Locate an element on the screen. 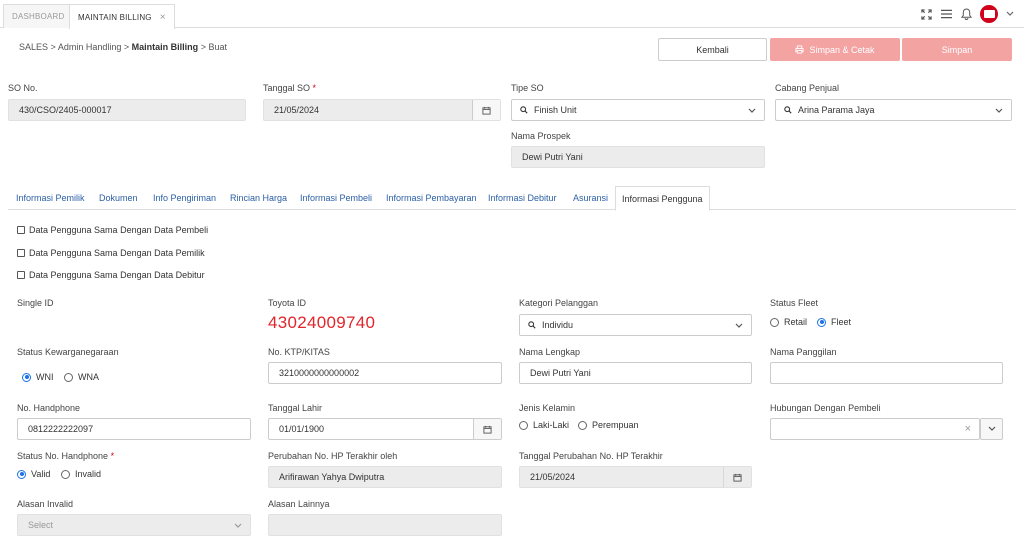 The height and width of the screenshot is (544, 1024). select-placeholder: Select is located at coordinates (41, 525).